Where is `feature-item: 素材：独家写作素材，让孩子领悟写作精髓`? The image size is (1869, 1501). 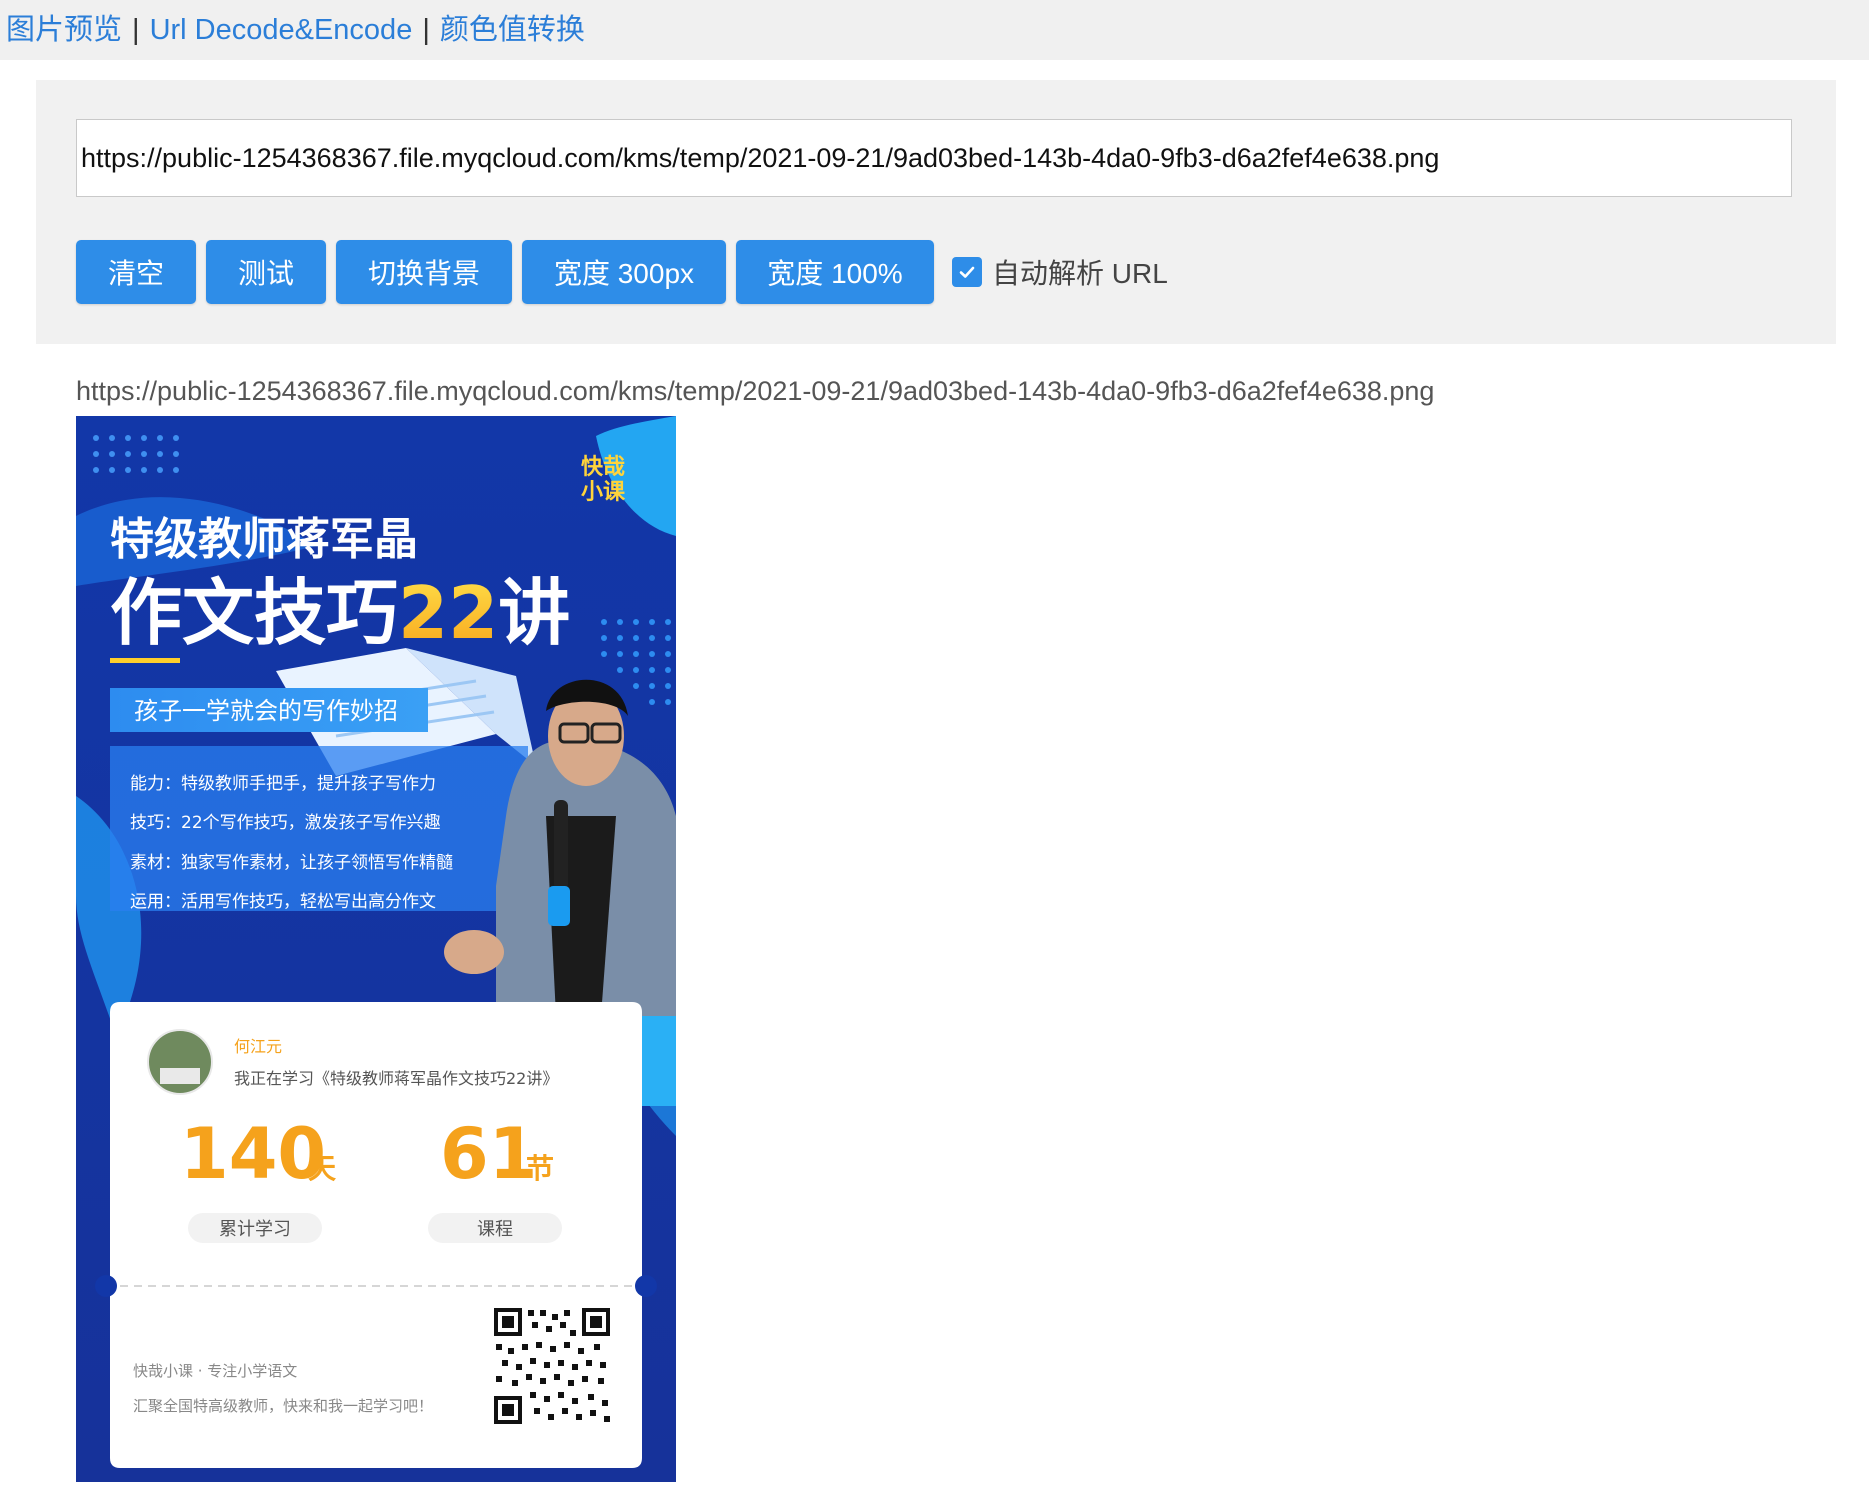 feature-item: 素材：独家写作素材，让孩子领悟写作精髓 is located at coordinates (291, 863).